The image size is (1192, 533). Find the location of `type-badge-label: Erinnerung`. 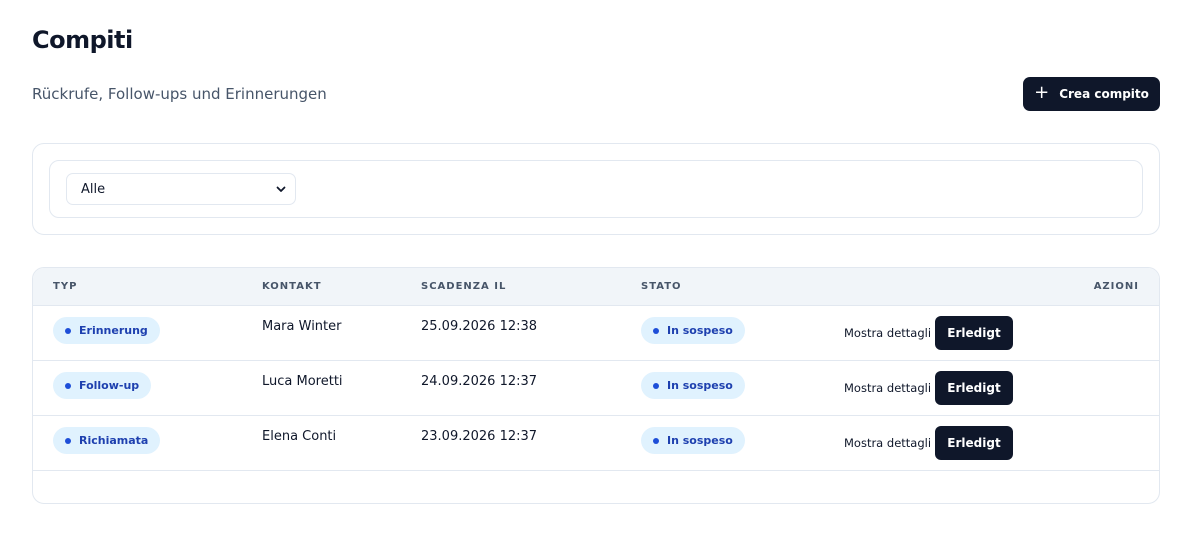

type-badge-label: Erinnerung is located at coordinates (113, 330).